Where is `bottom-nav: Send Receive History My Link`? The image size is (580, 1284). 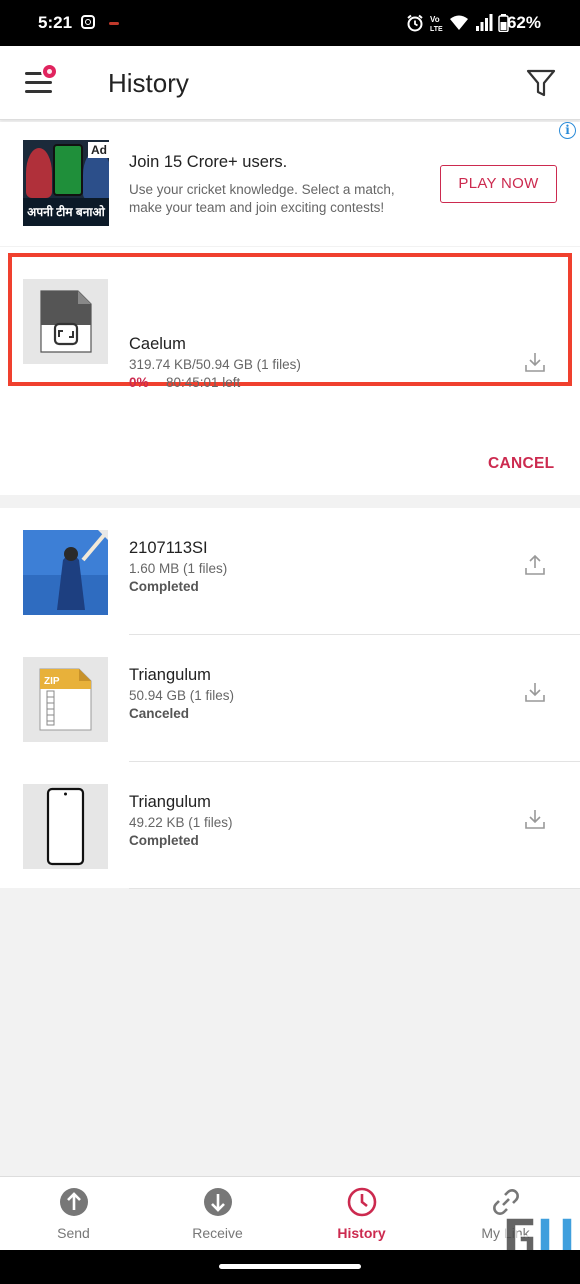
bottom-nav: Send Receive History My Link is located at coordinates (290, 1213).